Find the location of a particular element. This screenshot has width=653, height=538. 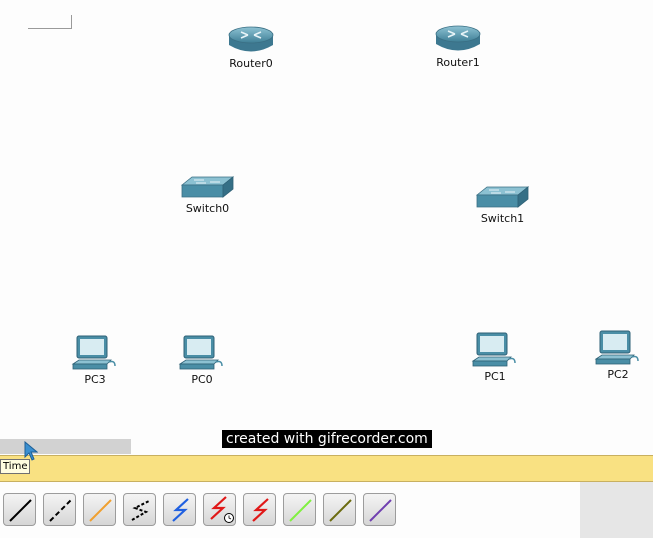

console-cable-button is located at coordinates (19, 509).